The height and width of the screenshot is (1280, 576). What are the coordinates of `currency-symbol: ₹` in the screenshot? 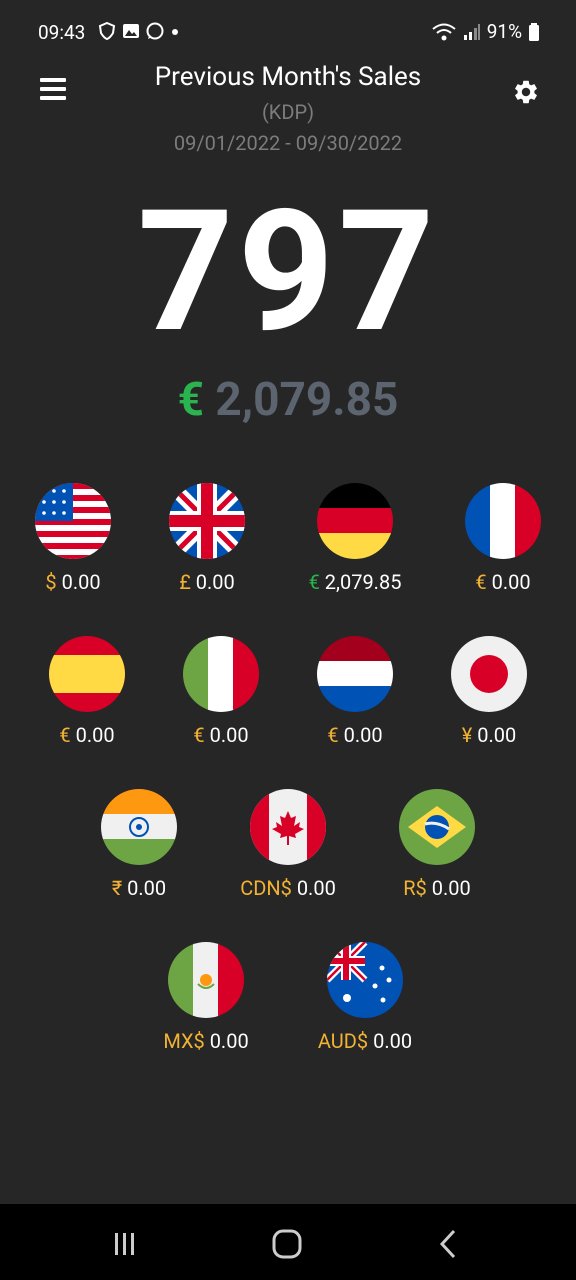 It's located at (117, 888).